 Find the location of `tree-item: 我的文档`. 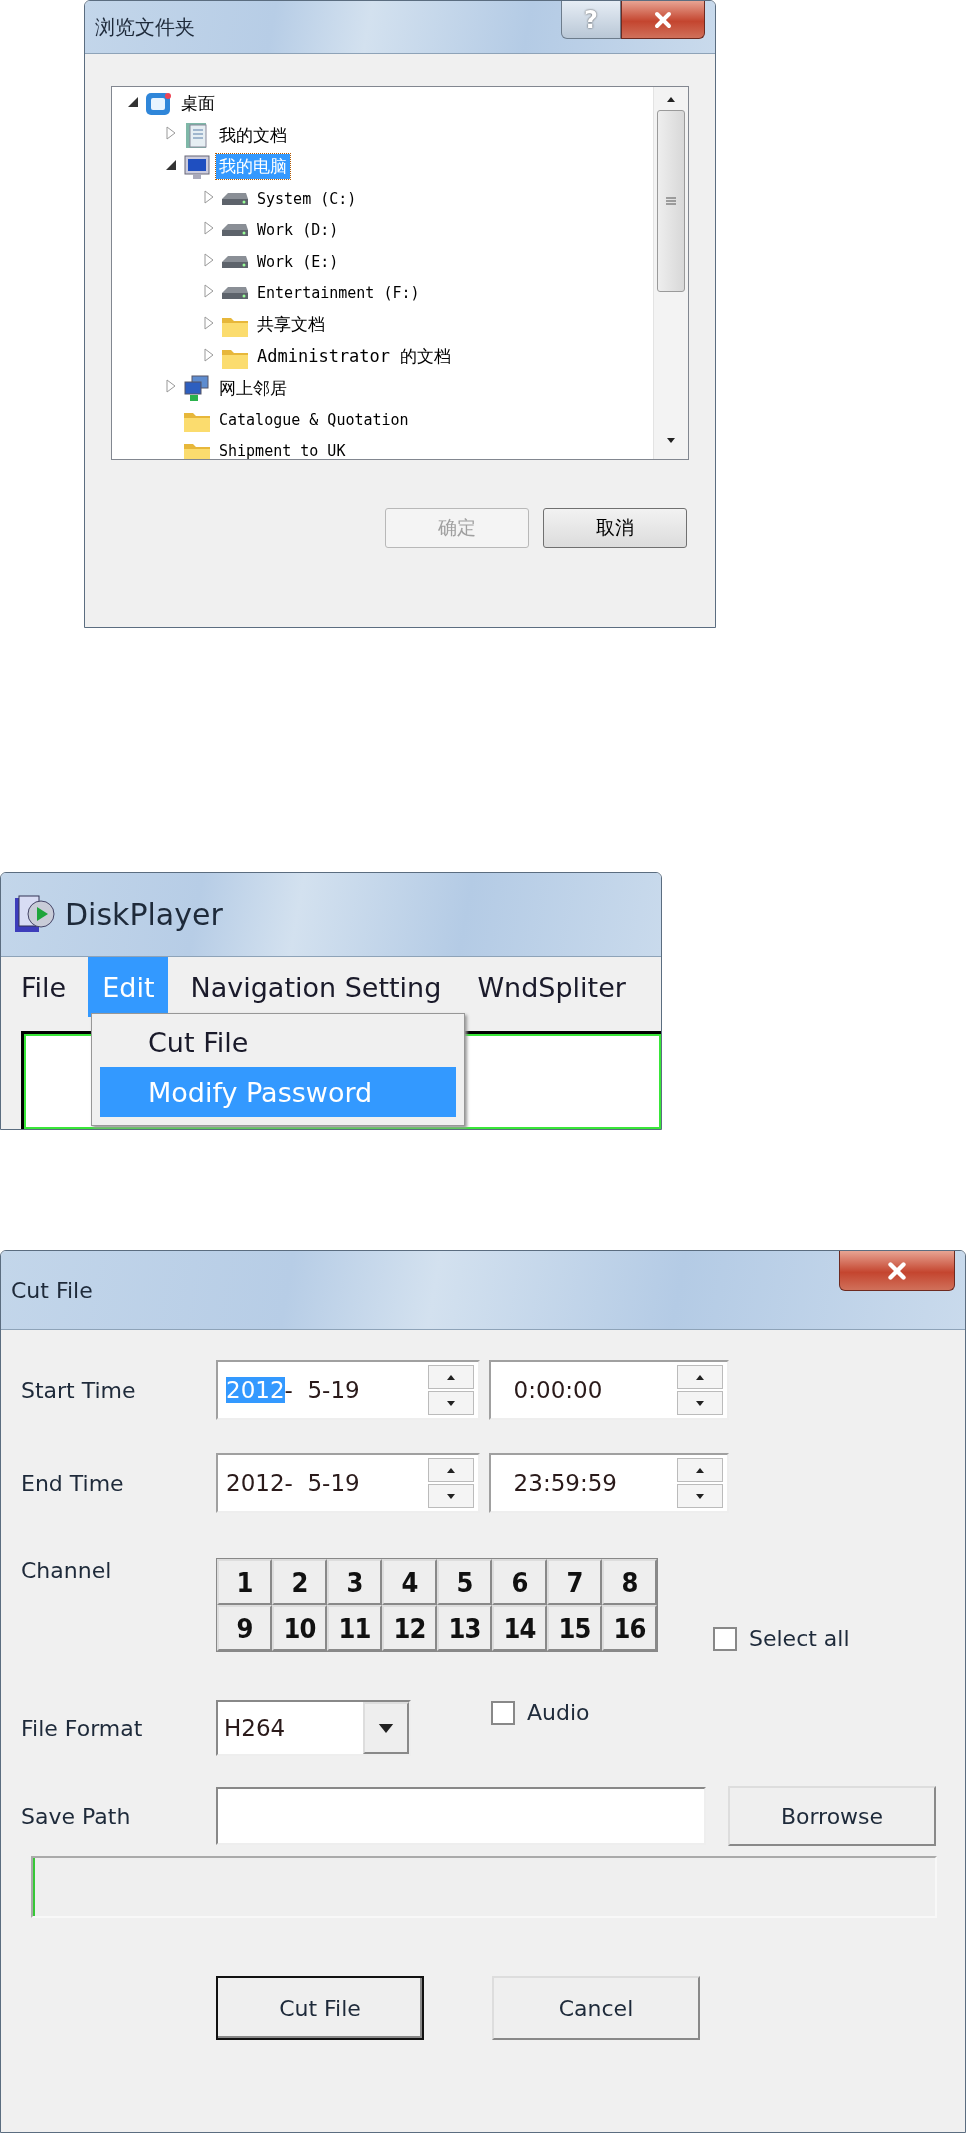

tree-item: 我的文档 is located at coordinates (253, 135).